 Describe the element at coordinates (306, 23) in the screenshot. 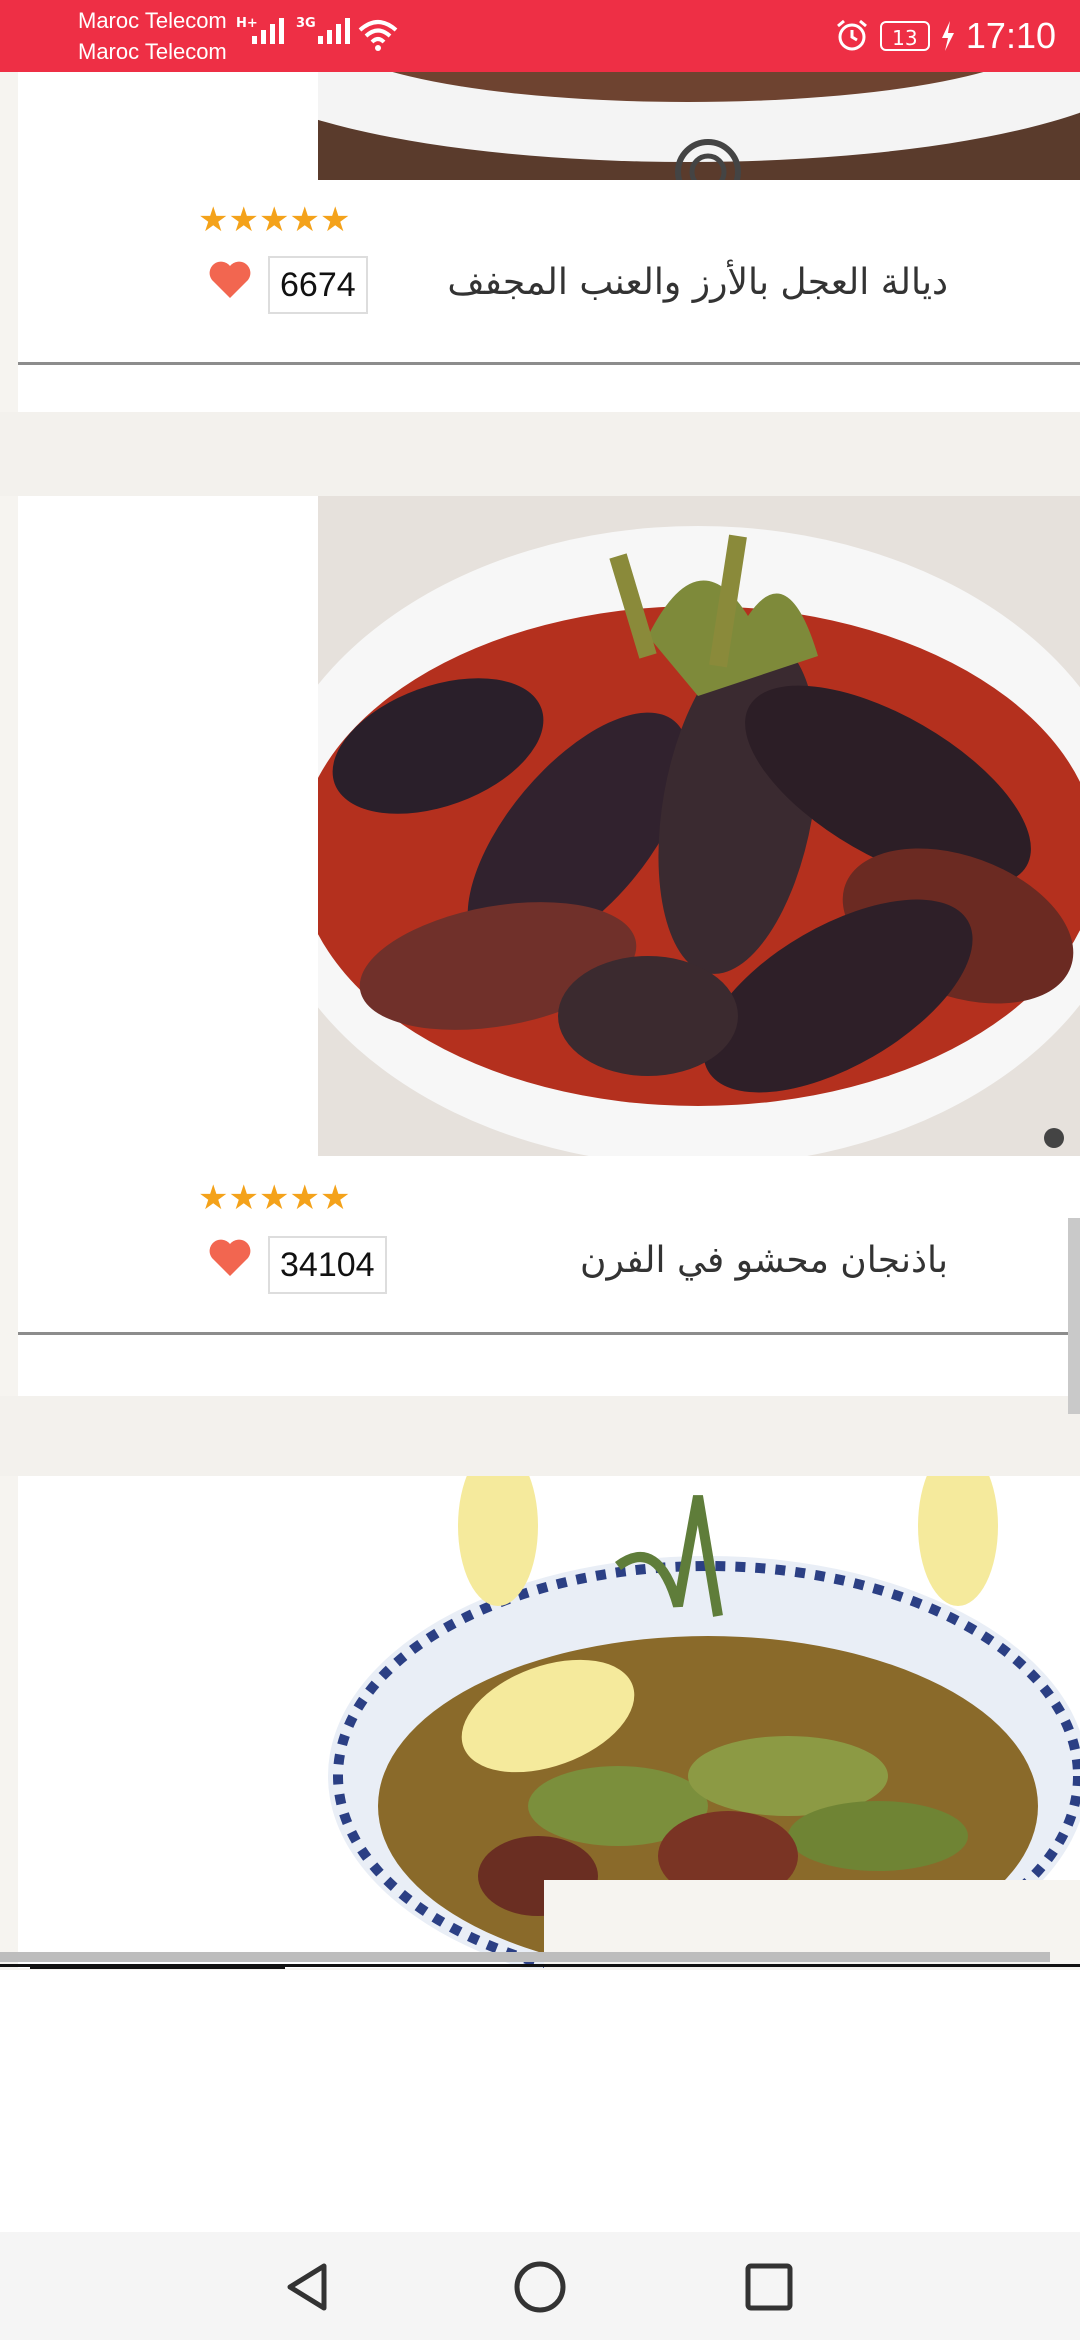

I see `network-type: 3G` at that location.